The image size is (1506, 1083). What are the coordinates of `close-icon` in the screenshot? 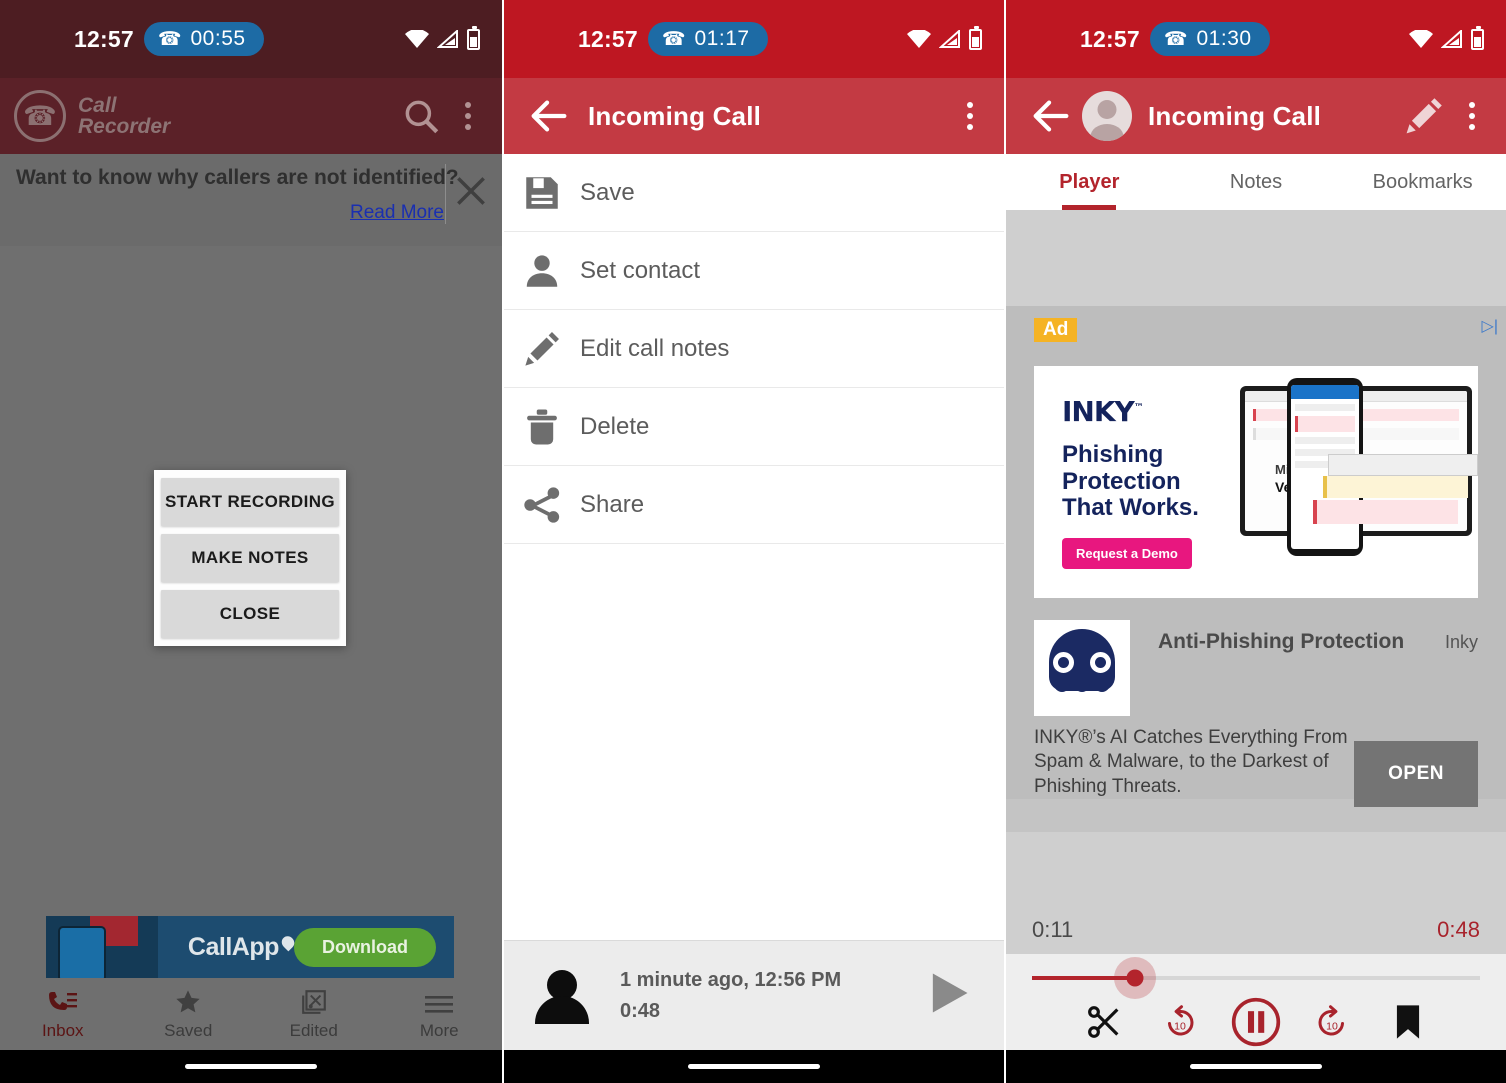 It's located at (471, 191).